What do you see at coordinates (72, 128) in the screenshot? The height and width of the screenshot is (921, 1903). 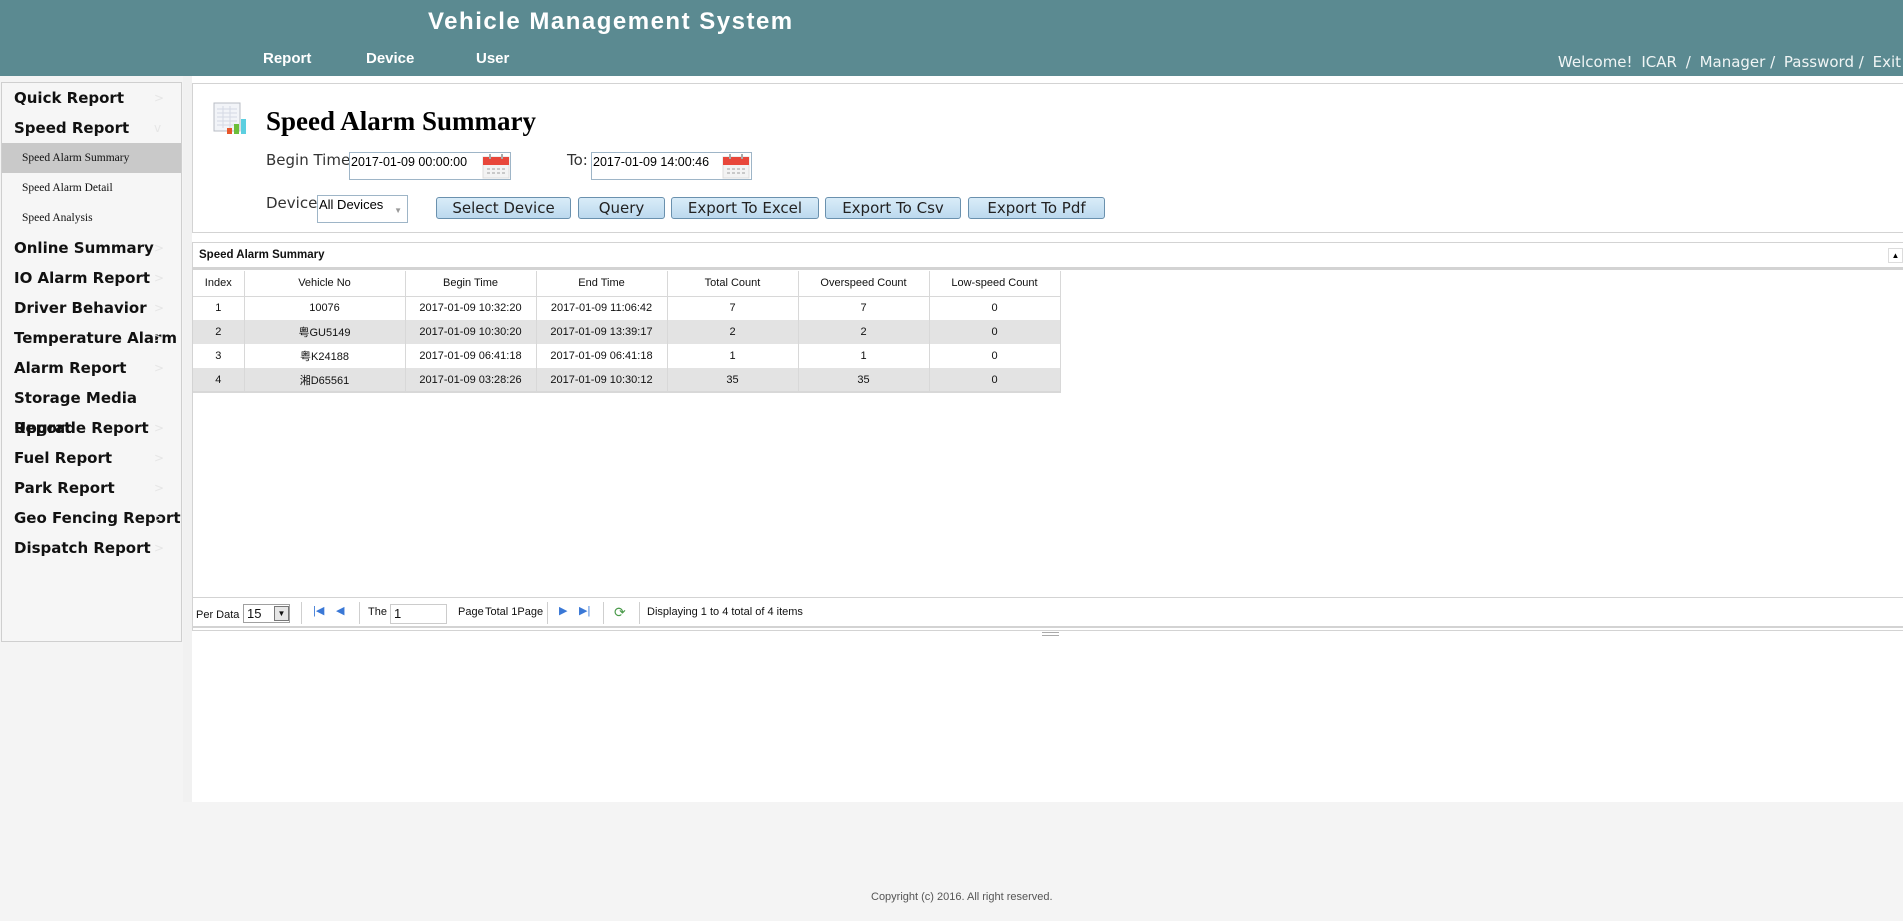 I see `sidebar-item-label: Speed Report` at bounding box center [72, 128].